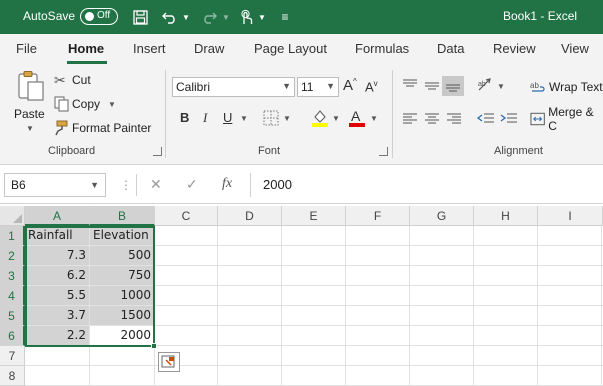 The width and height of the screenshot is (603, 386). What do you see at coordinates (12, 216) in the screenshot?
I see `select-all-button` at bounding box center [12, 216].